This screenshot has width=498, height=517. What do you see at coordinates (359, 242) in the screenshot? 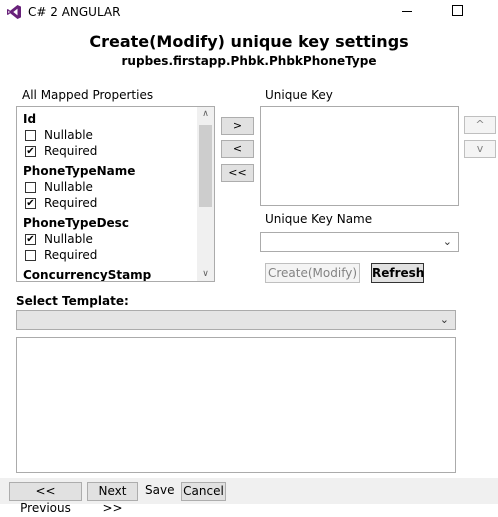
I see `unique-key-name-combo: ⌄` at bounding box center [359, 242].